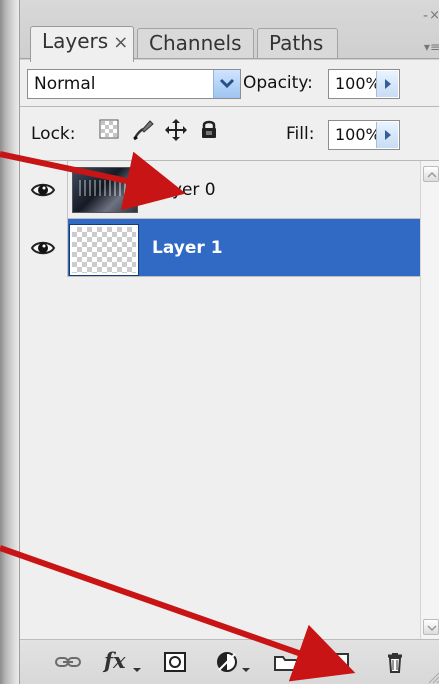 The image size is (439, 684). What do you see at coordinates (278, 83) in the screenshot?
I see `opacity-label: Opacity:` at bounding box center [278, 83].